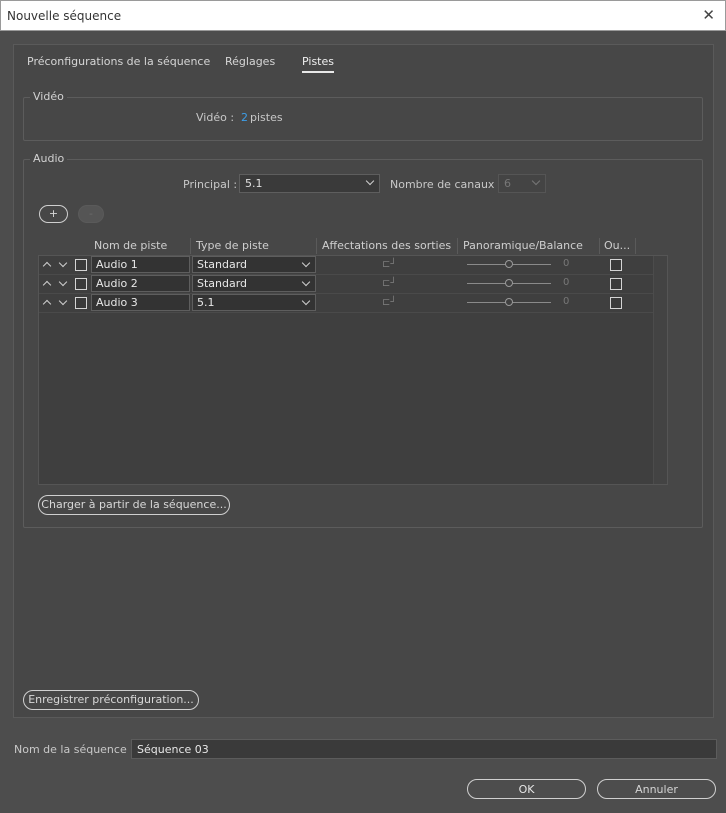 This screenshot has width=726, height=813. I want to click on track-type-select: 5.1, so click(254, 302).